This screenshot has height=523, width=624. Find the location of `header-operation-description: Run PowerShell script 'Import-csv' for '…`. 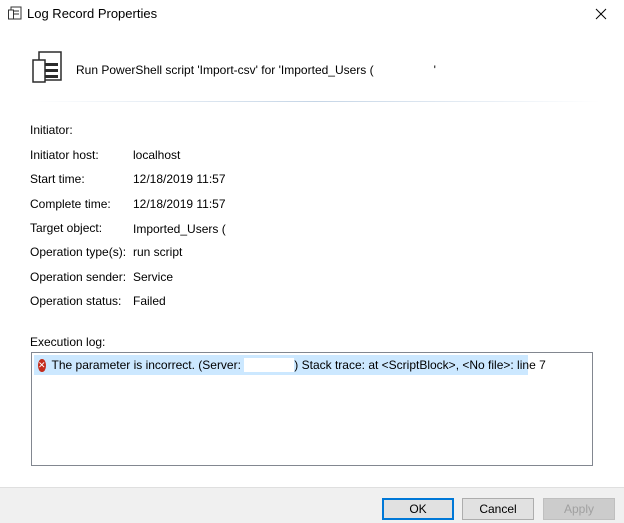

header-operation-description: Run PowerShell script 'Import-csv' for '… is located at coordinates (256, 69).